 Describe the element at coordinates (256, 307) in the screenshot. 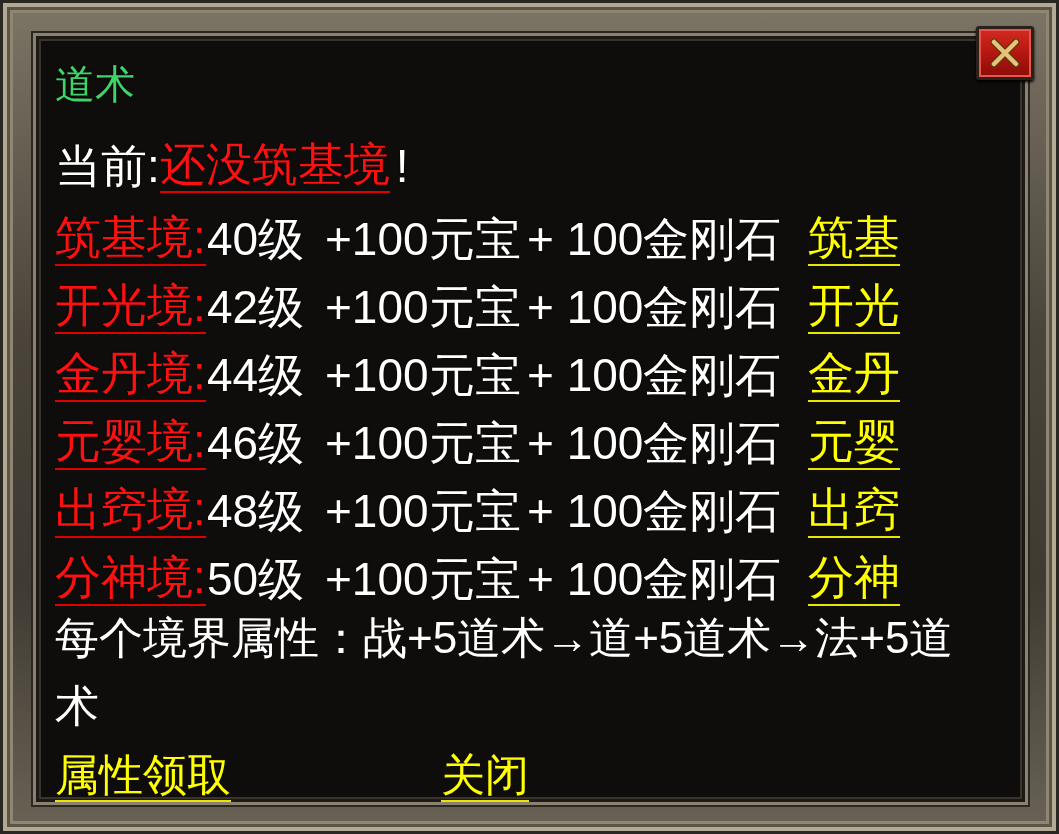

I see `level-requirement: 42级` at that location.